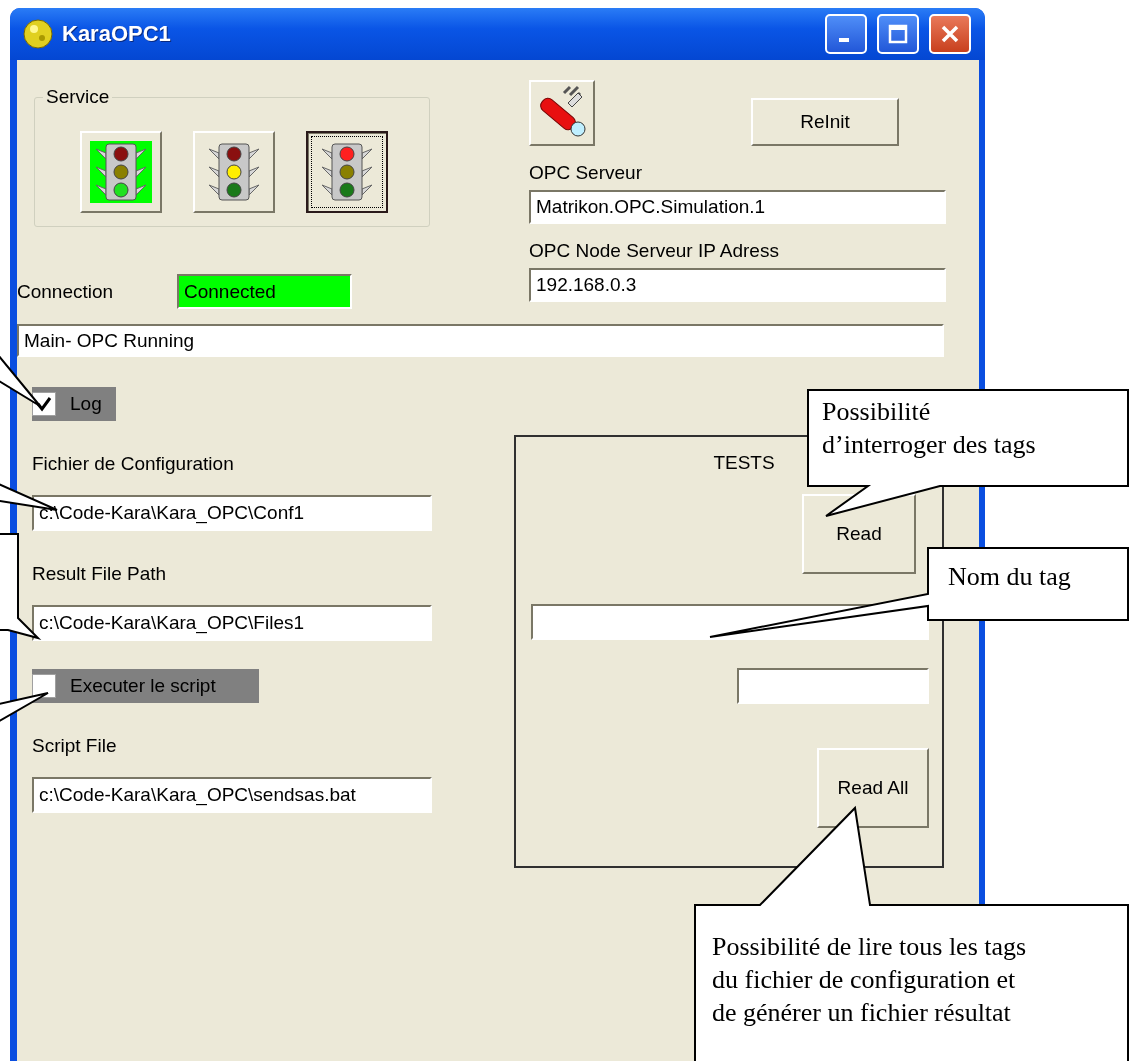  Describe the element at coordinates (859, 534) in the screenshot. I see `read-button: Read` at that location.